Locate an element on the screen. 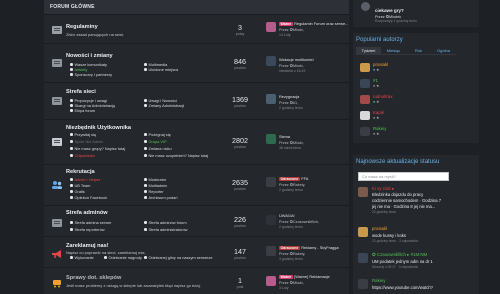  status-input: Co masz na myśli? is located at coordinates (403, 176).